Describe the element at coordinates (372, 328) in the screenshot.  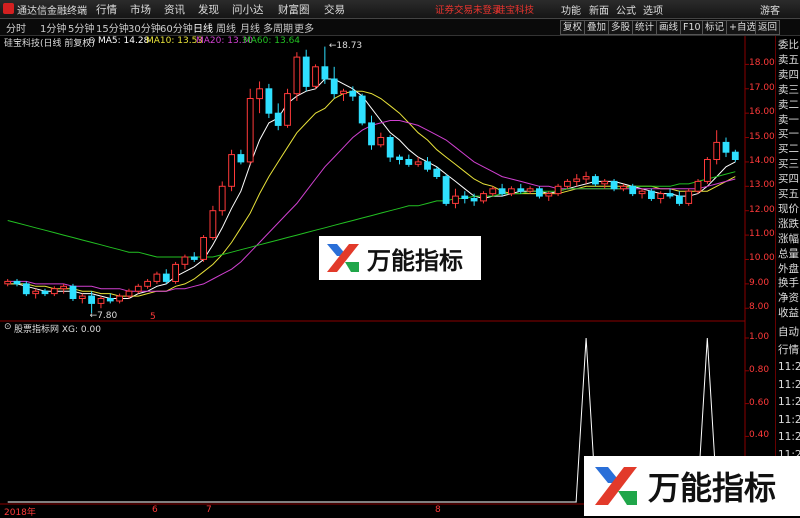
I see `sub-indicator-bar: ⊙ 股票指标网 XG: 0.00` at that location.